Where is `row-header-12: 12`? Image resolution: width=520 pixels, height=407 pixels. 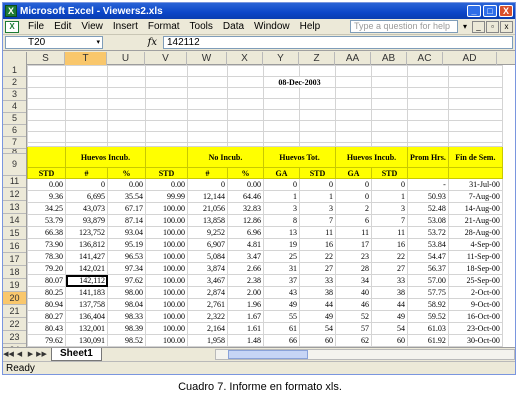
row-header-12: 12 is located at coordinates (14, 194).